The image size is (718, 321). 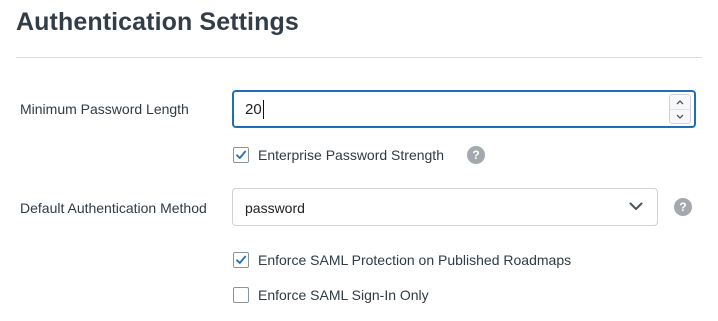 What do you see at coordinates (253, 109) in the screenshot?
I see `min-password-length-value: 20` at bounding box center [253, 109].